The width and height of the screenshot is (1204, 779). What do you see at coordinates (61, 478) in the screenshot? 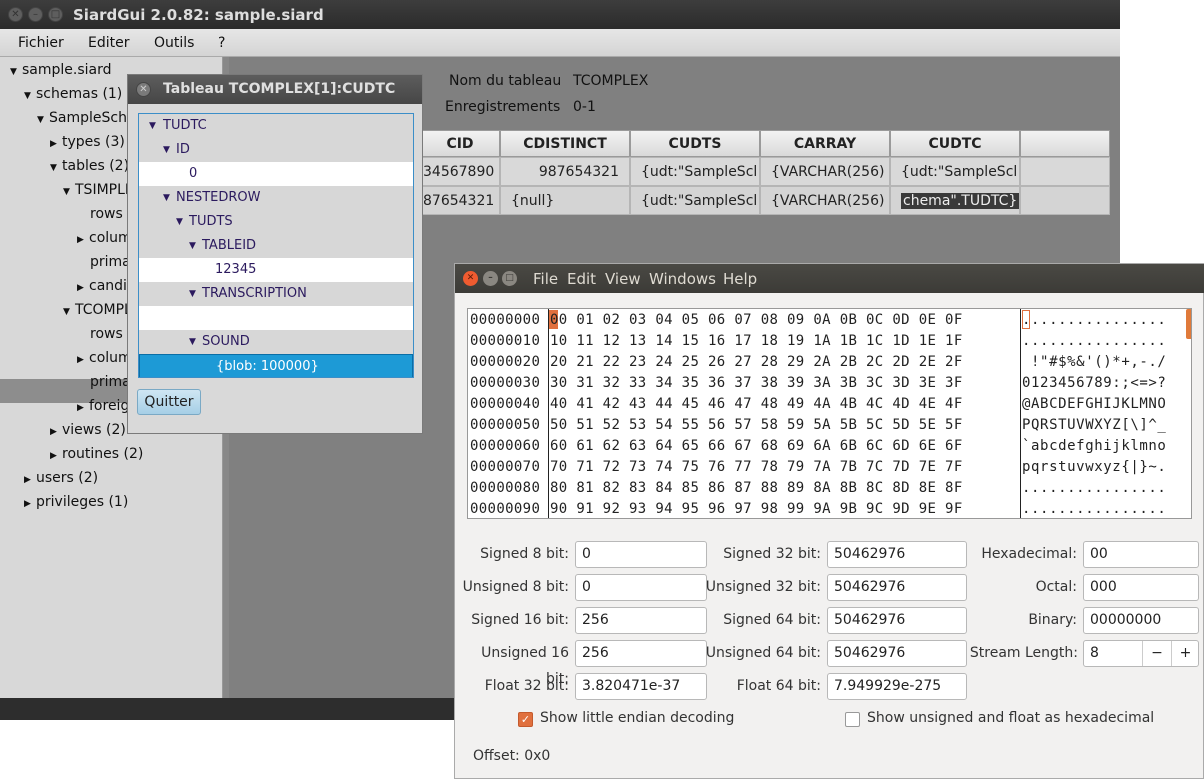
I see `tree-node: ▶ users (2)` at bounding box center [61, 478].